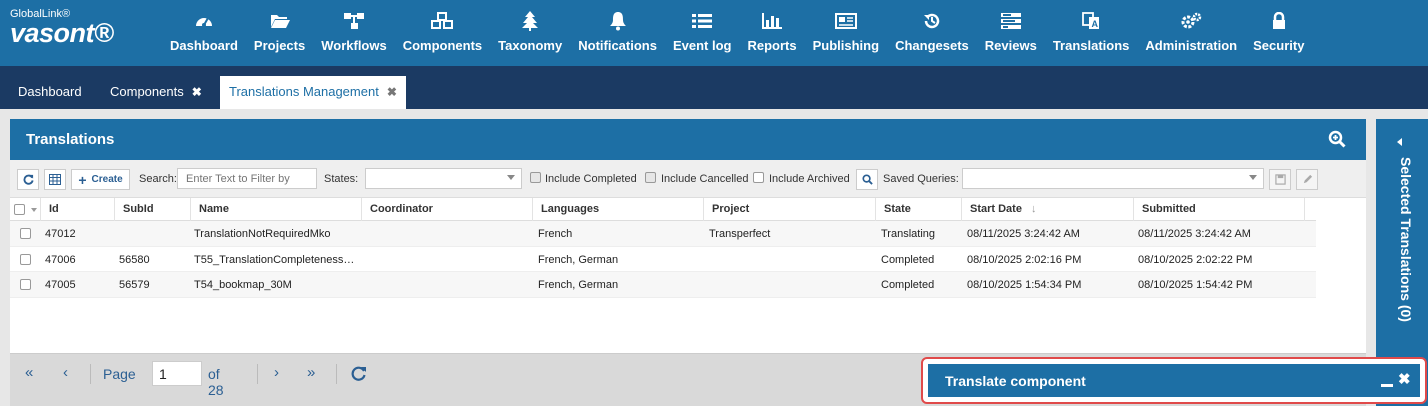 The image size is (1428, 406). I want to click on cell-coordinator, so click(446, 259).